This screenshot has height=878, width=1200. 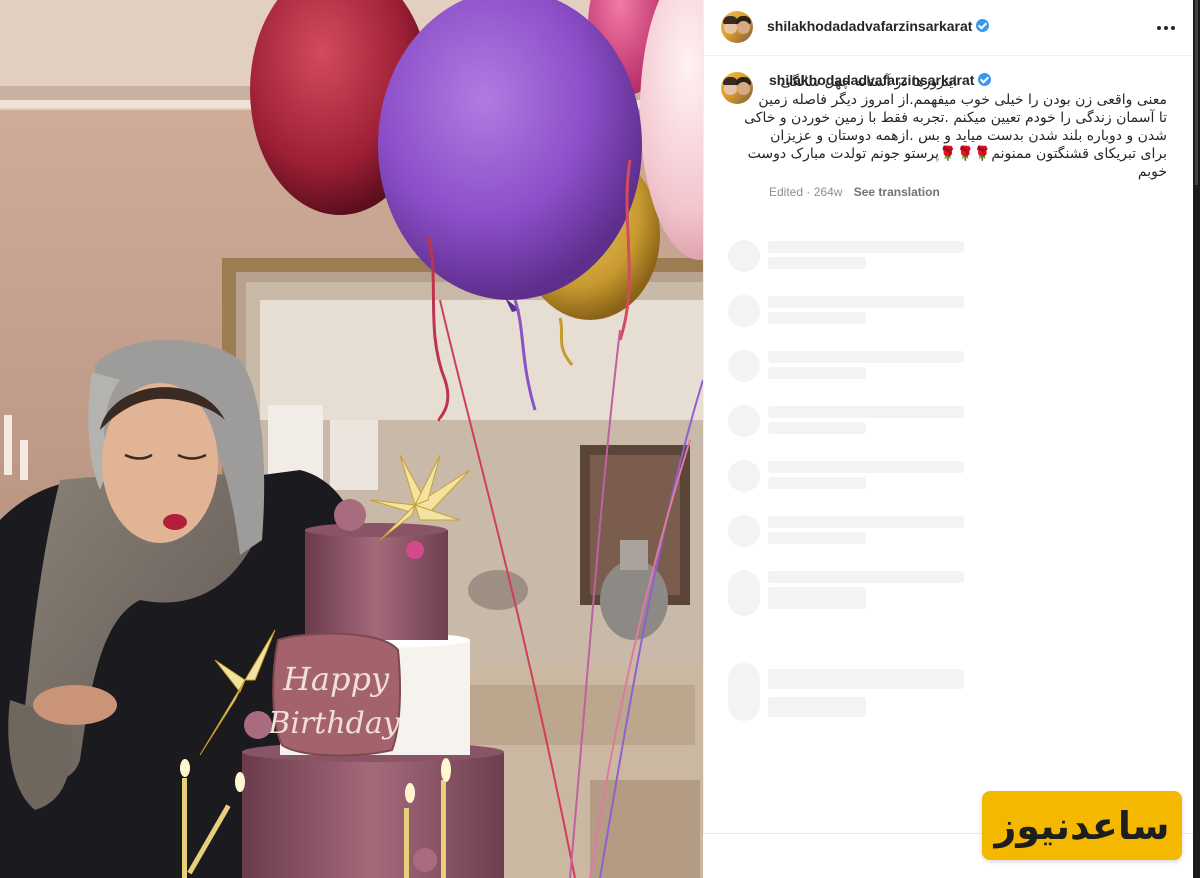 What do you see at coordinates (828, 192) in the screenshot?
I see `post-age: 264w` at bounding box center [828, 192].